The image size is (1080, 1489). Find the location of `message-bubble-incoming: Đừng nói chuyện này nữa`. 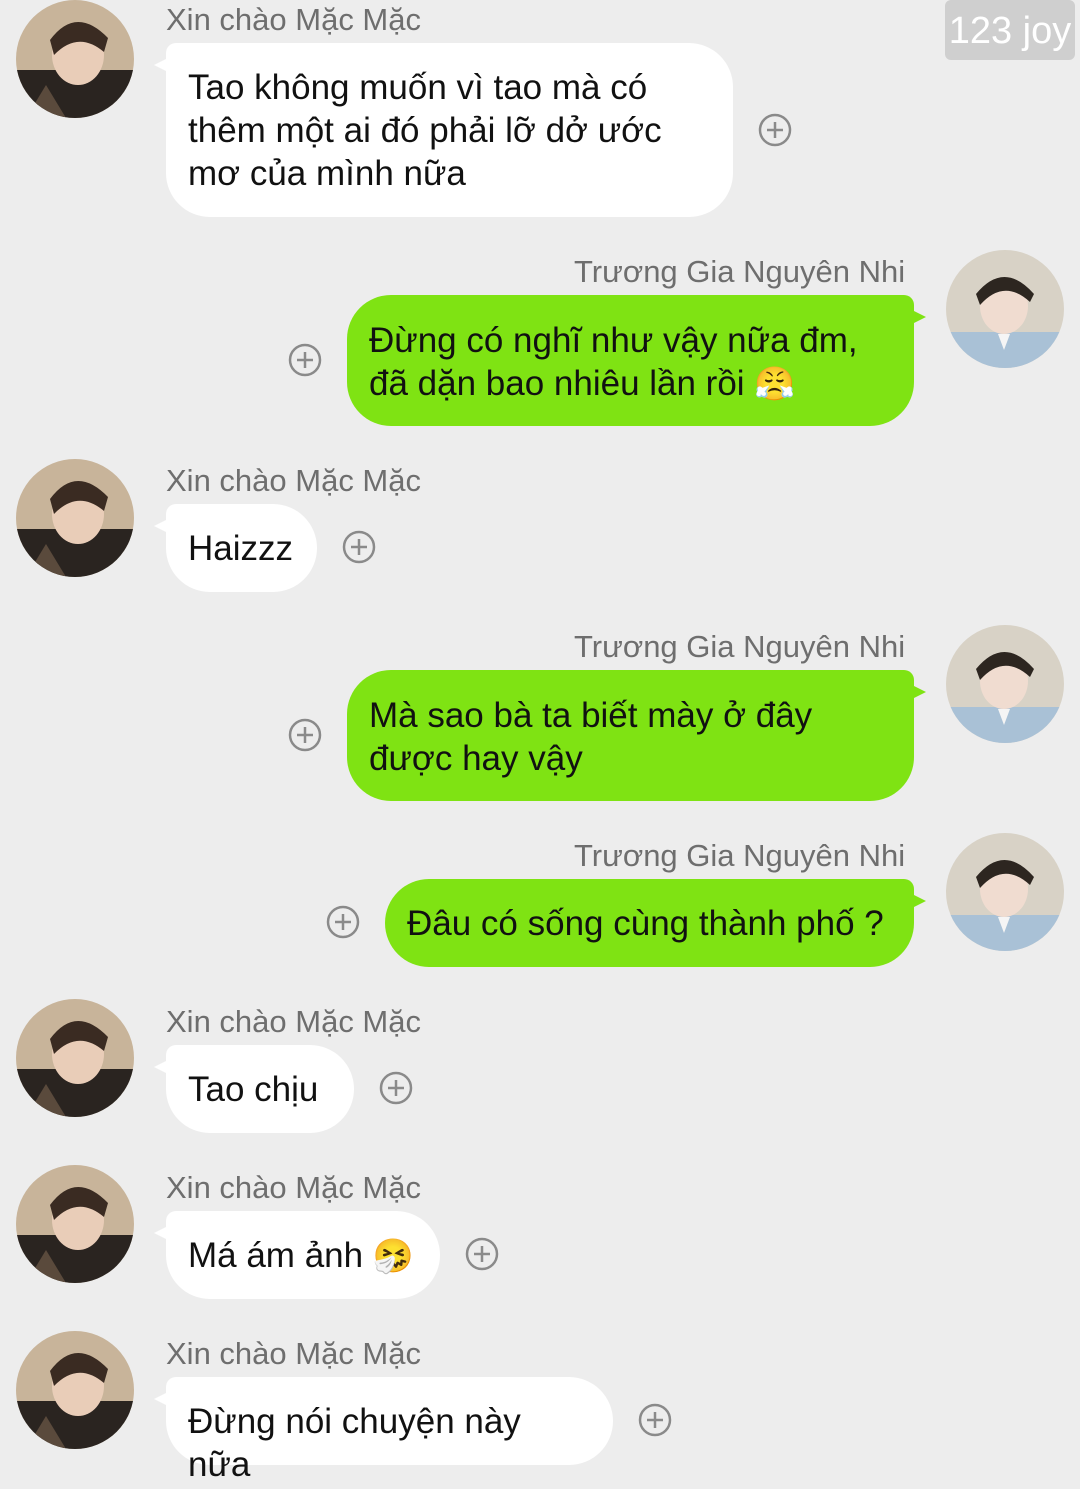

message-bubble-incoming: Đừng nói chuyện này nữa is located at coordinates (383, 1430).